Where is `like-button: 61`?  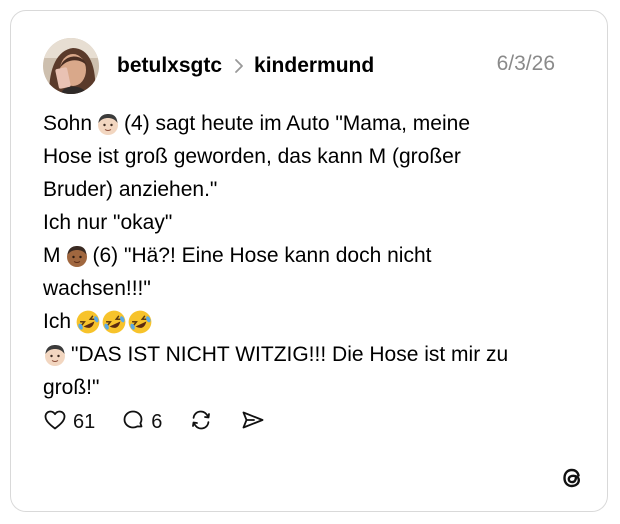
like-button: 61 is located at coordinates (69, 422).